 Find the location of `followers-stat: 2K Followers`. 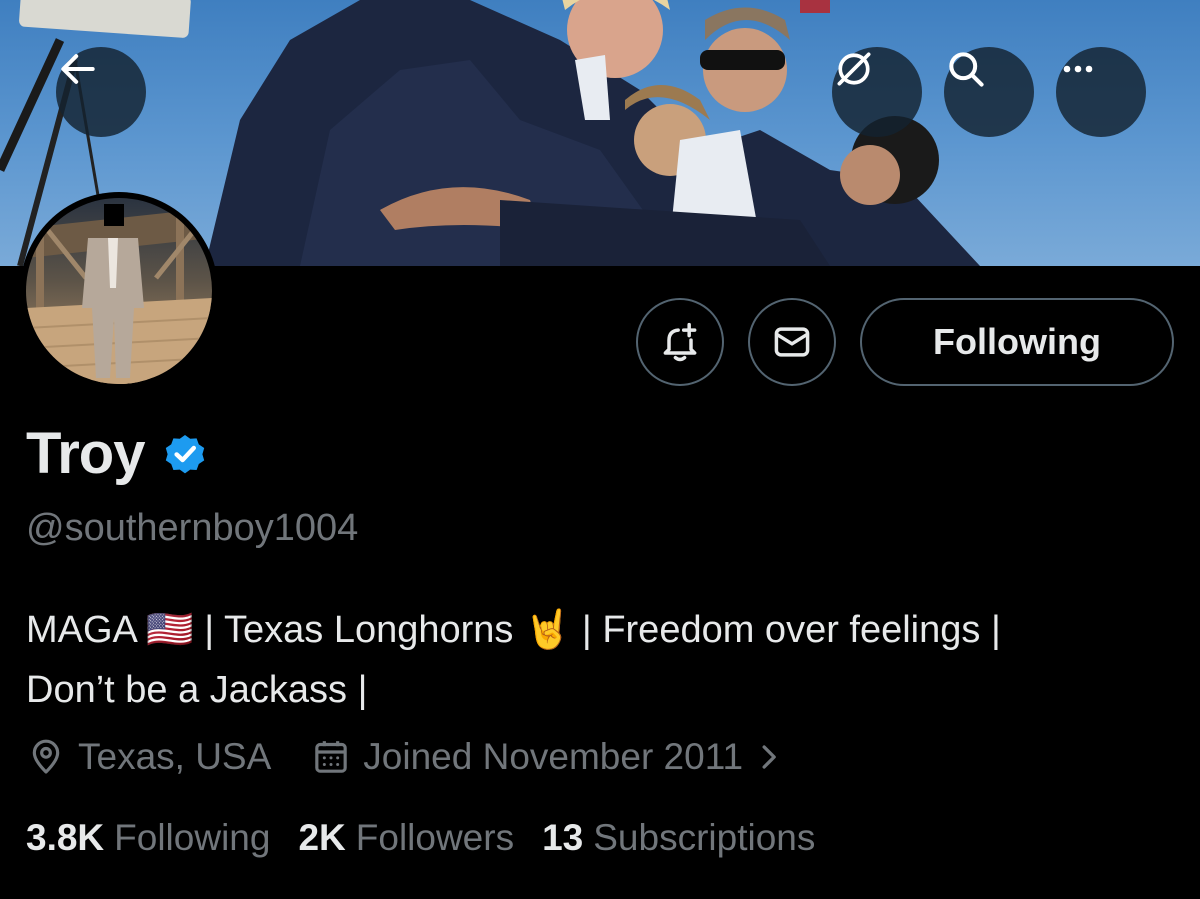

followers-stat: 2K Followers is located at coordinates (406, 838).